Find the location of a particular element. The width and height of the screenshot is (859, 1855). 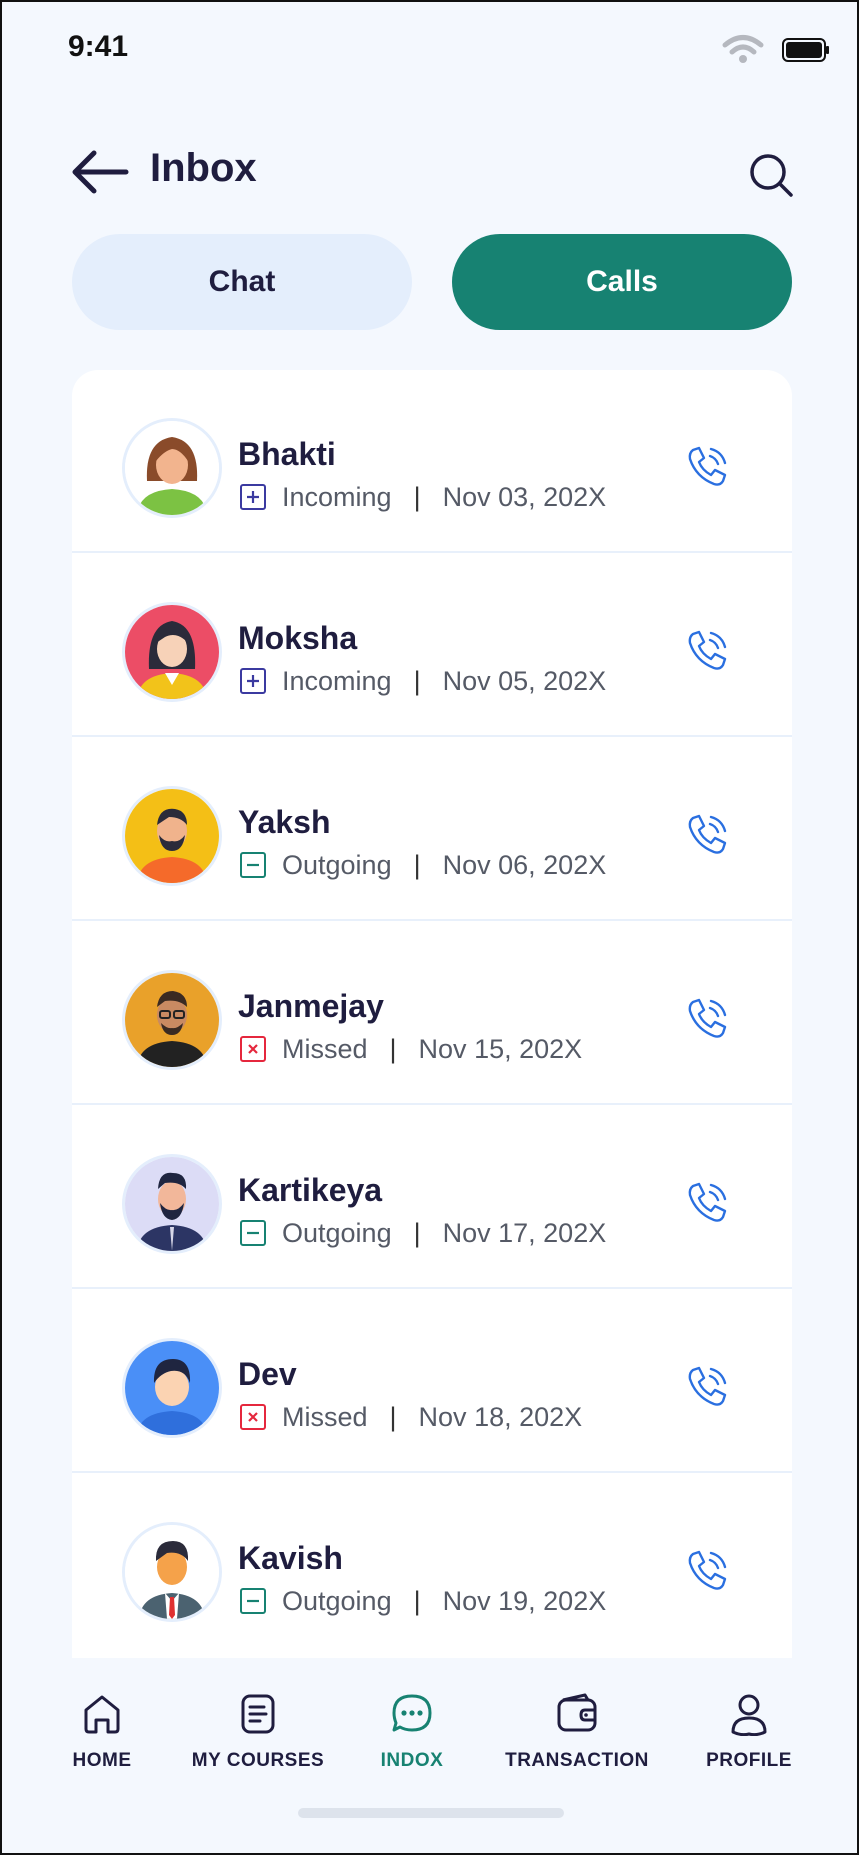

call-date: Nov 19, 202X is located at coordinates (524, 1601).